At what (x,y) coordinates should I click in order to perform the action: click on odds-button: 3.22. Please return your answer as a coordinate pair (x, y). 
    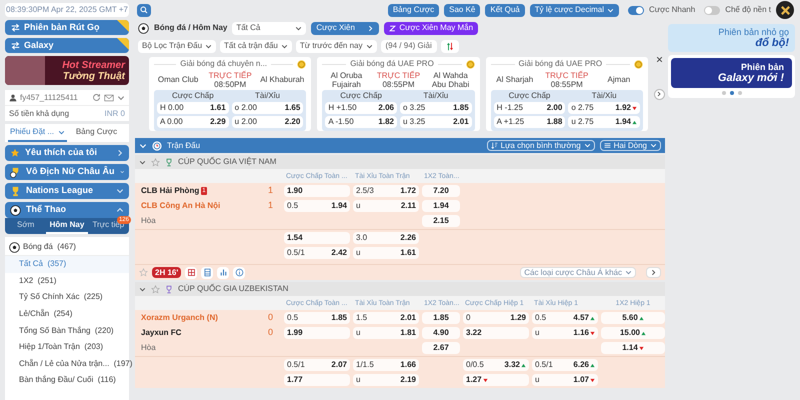
    Looking at the image, I should click on (496, 333).